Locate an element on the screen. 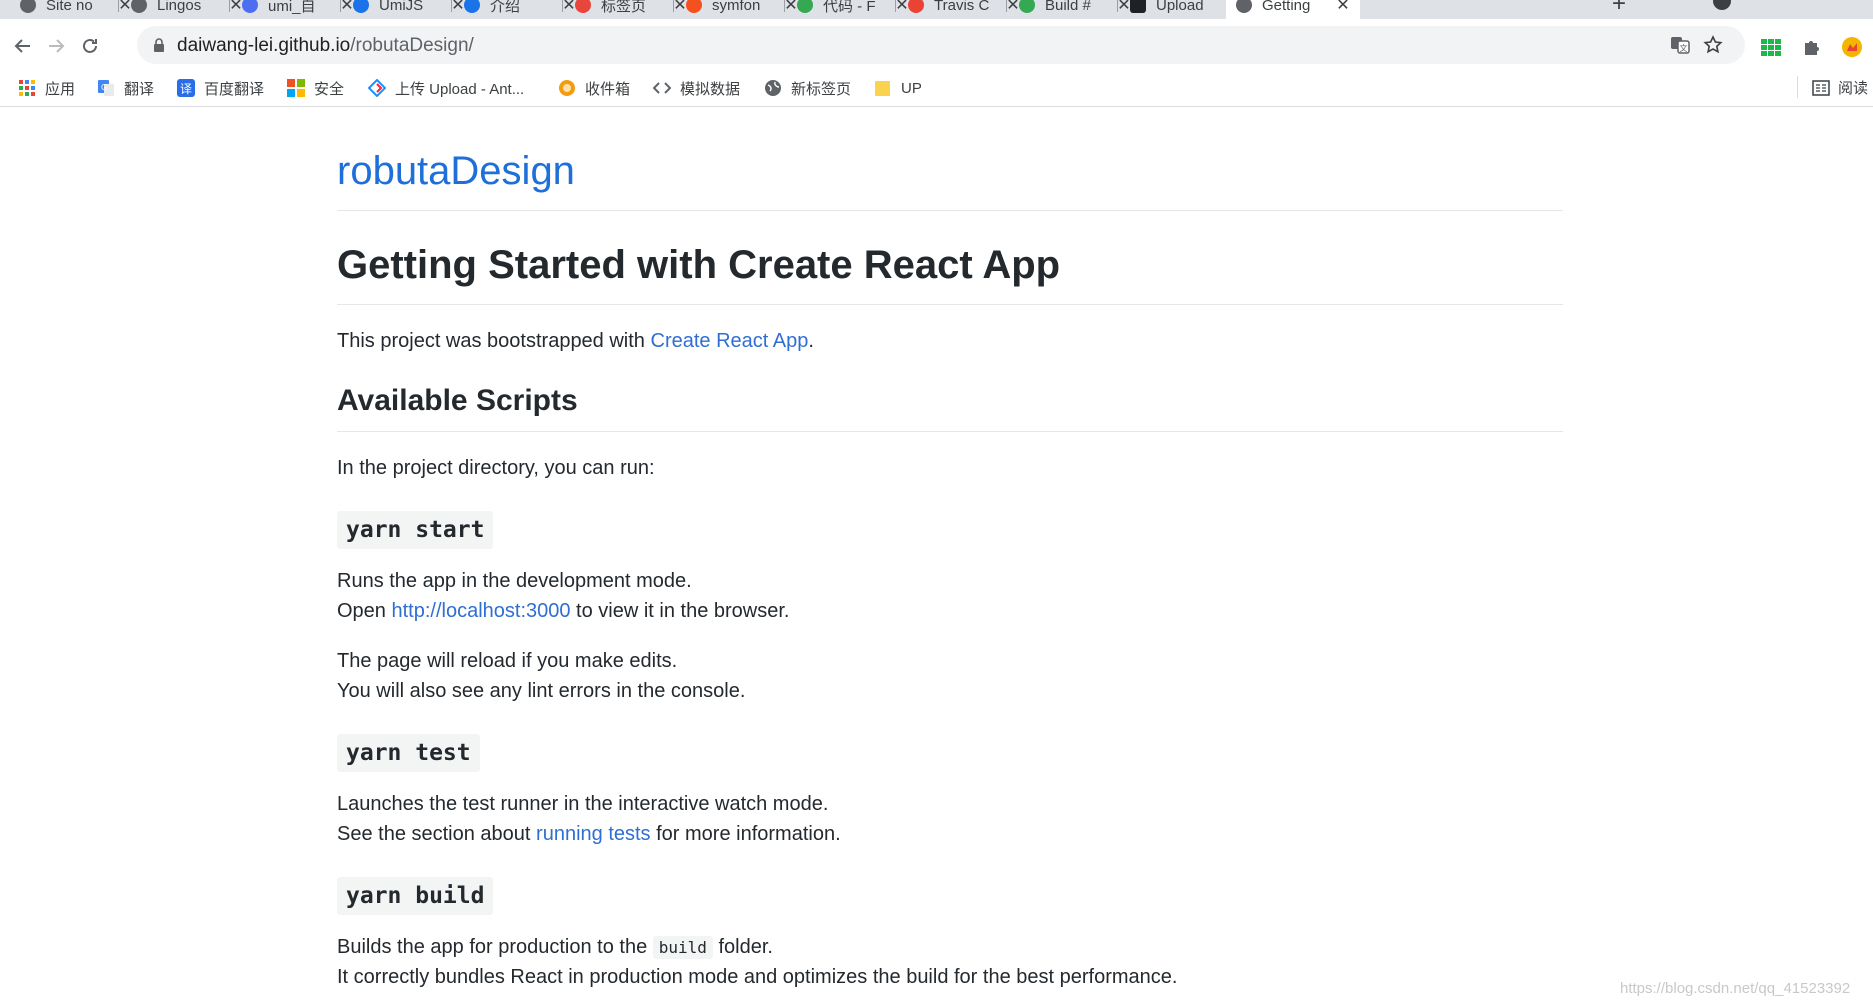  reading-list-button: 阅读 is located at coordinates (1840, 87).